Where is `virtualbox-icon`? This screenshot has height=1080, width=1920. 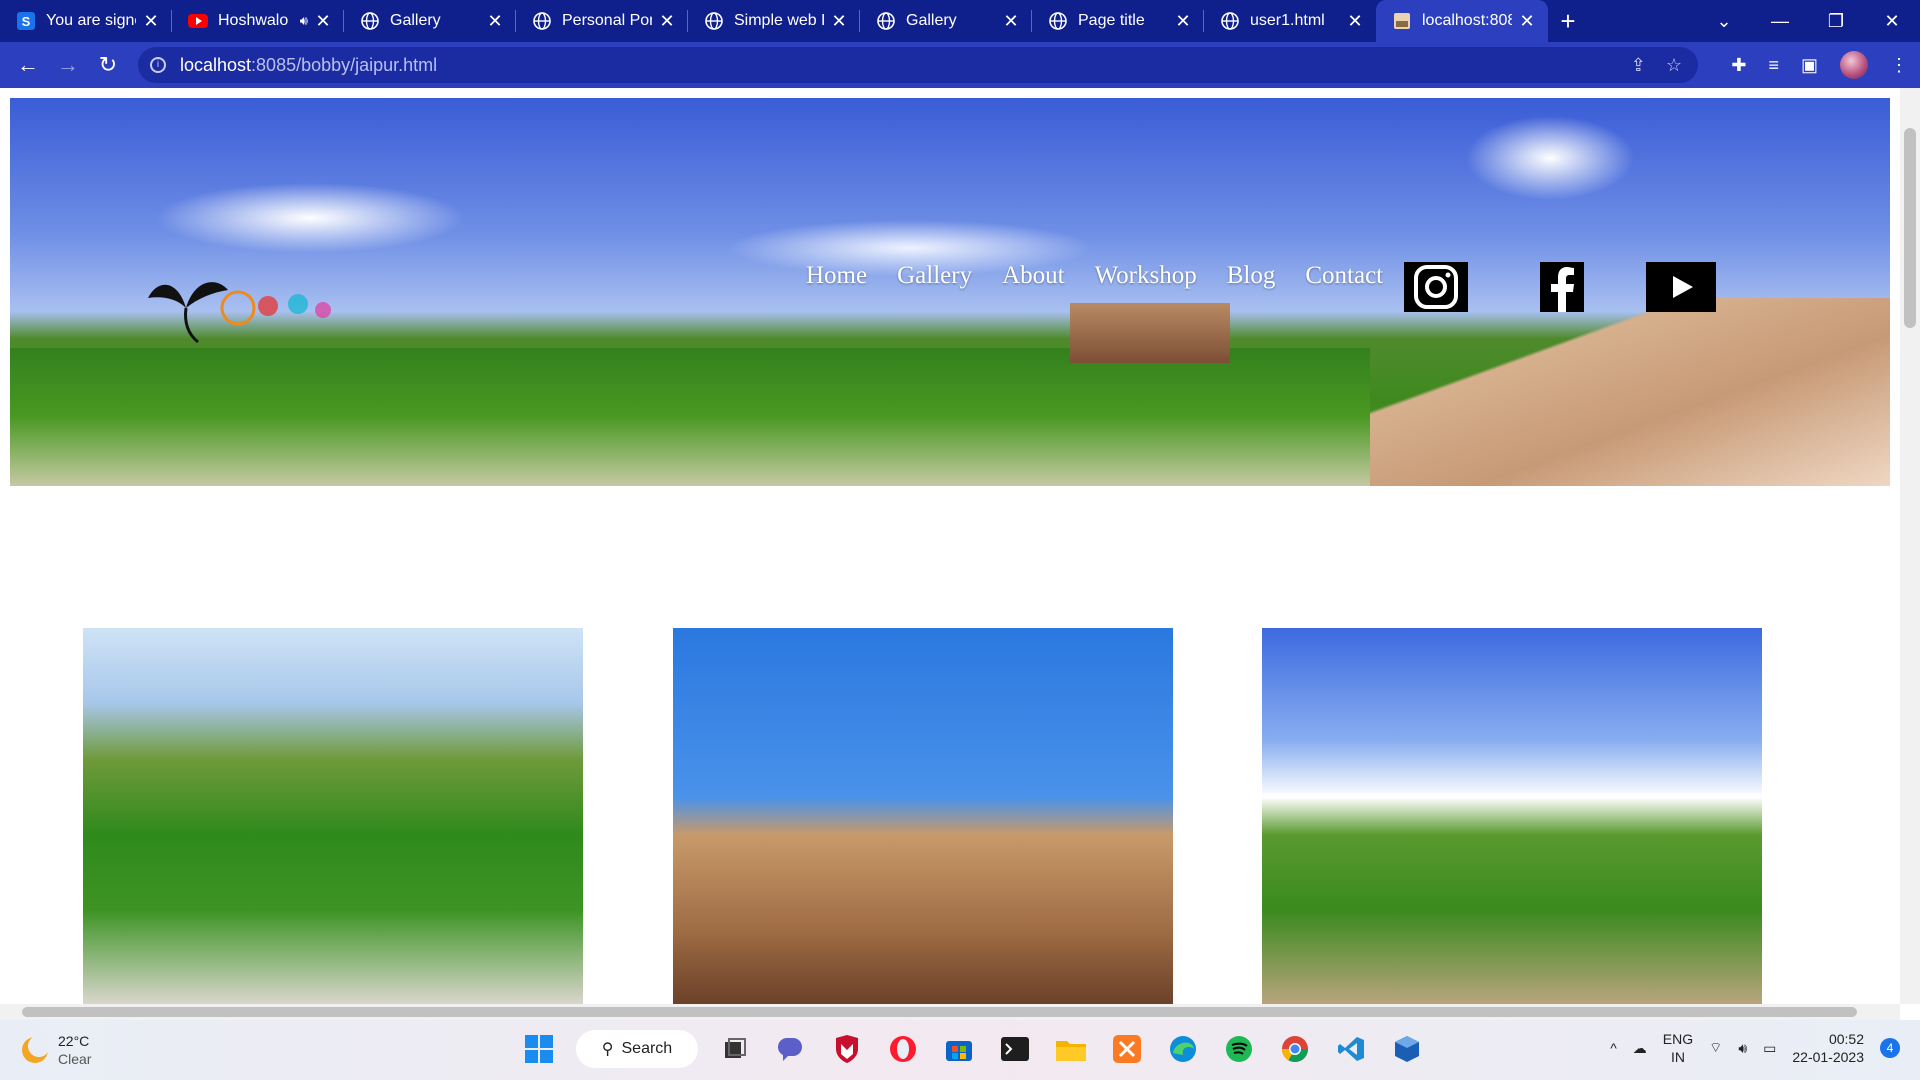 virtualbox-icon is located at coordinates (1407, 1049).